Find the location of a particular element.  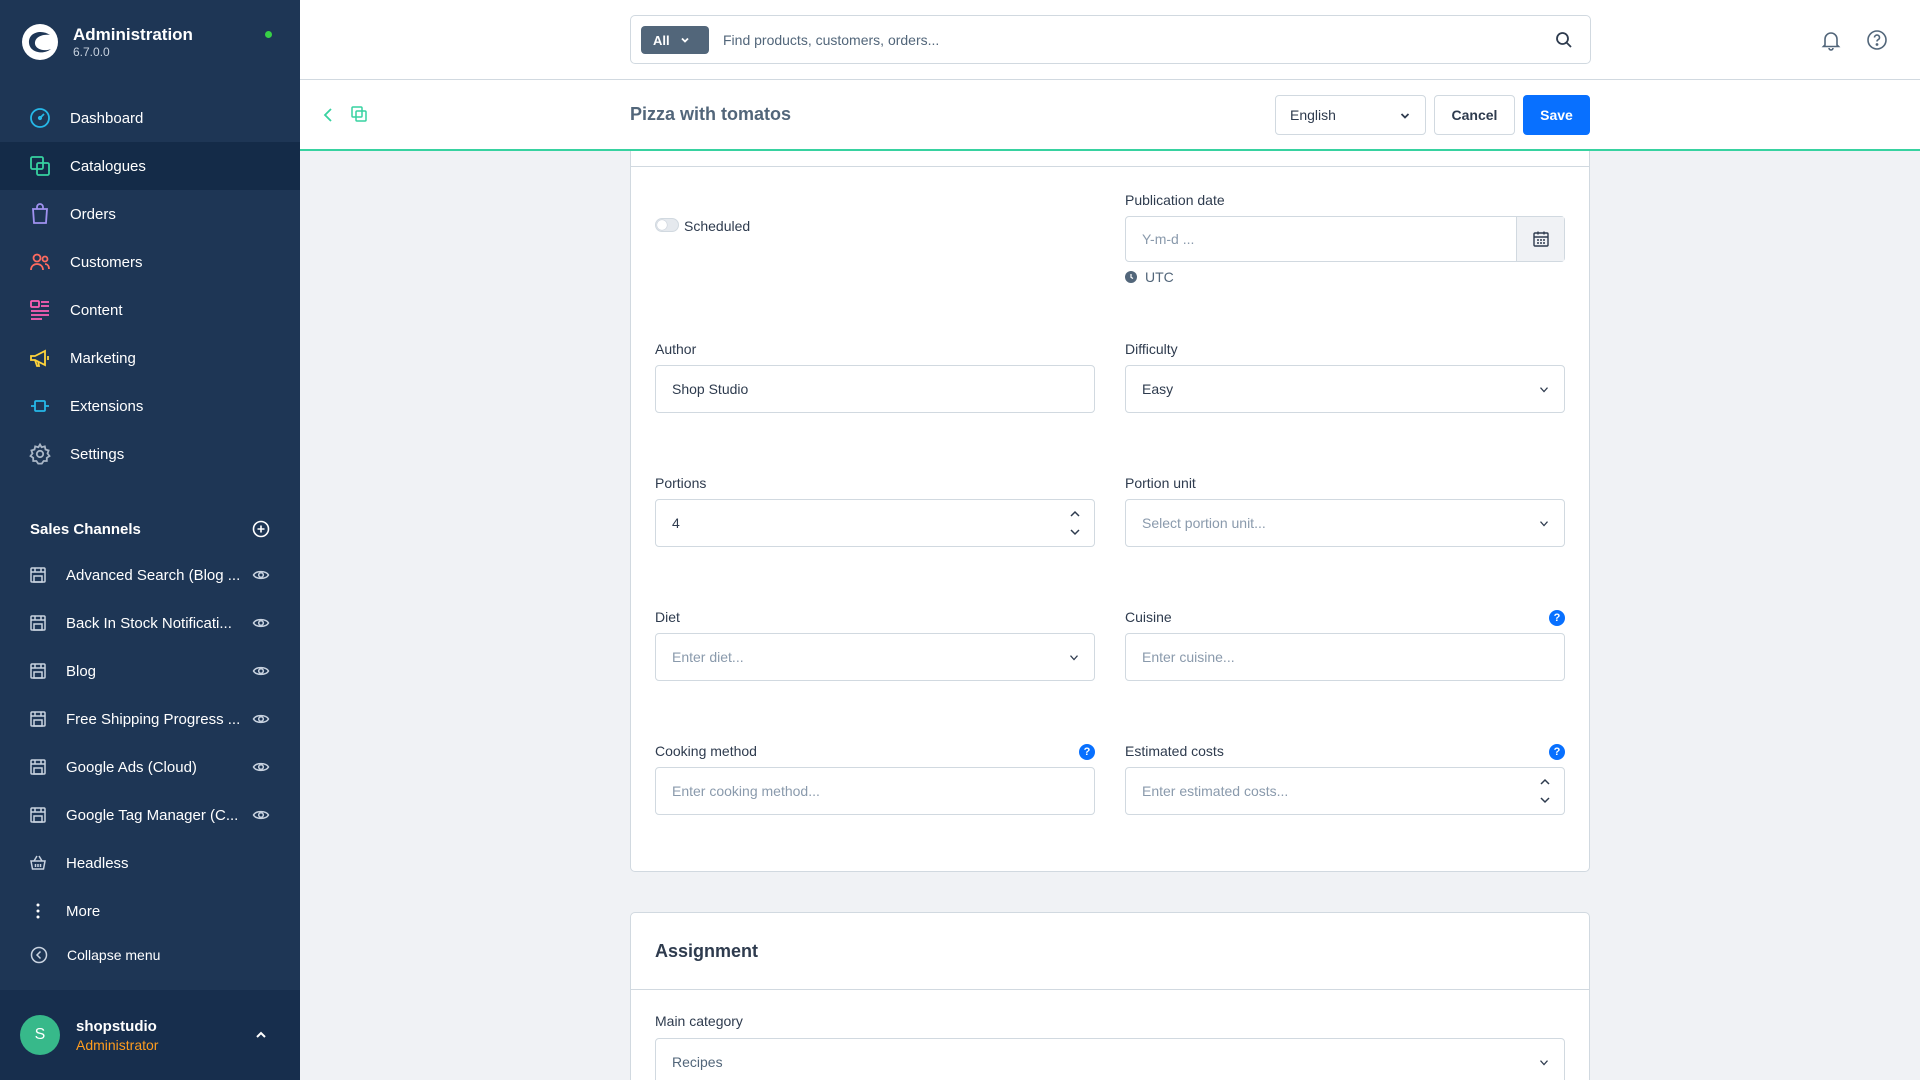

search-icon is located at coordinates (1564, 40).